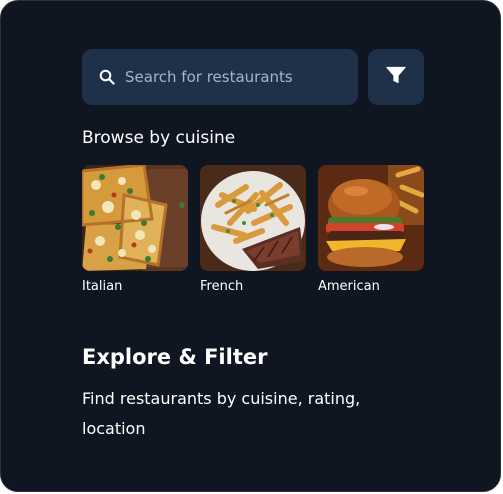 This screenshot has width=503, height=494. I want to click on browse-heading: Browse by cuisine, so click(159, 138).